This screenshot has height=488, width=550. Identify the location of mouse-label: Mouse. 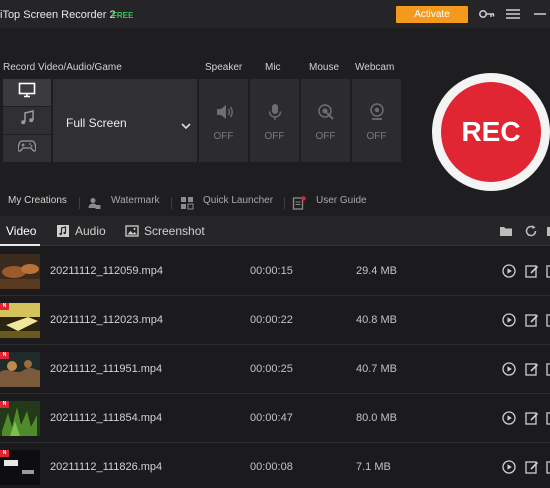
(324, 67).